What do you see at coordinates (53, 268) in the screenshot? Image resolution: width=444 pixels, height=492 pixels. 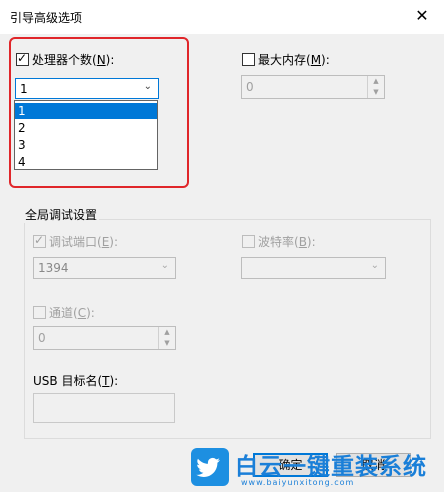 I see `debug-port-value: 1394` at bounding box center [53, 268].